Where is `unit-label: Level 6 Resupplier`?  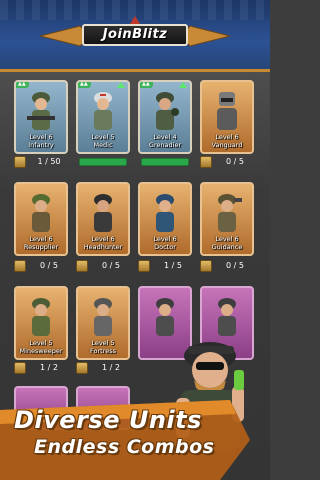 unit-label: Level 6 Resupplier is located at coordinates (41, 243).